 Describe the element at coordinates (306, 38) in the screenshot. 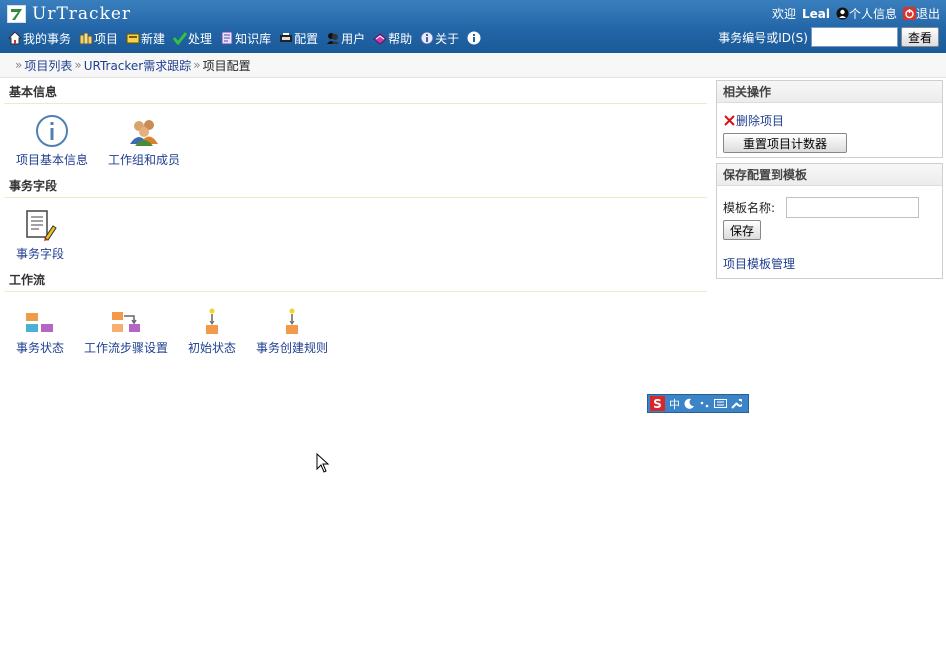

I see `nav-label: 配置` at that location.